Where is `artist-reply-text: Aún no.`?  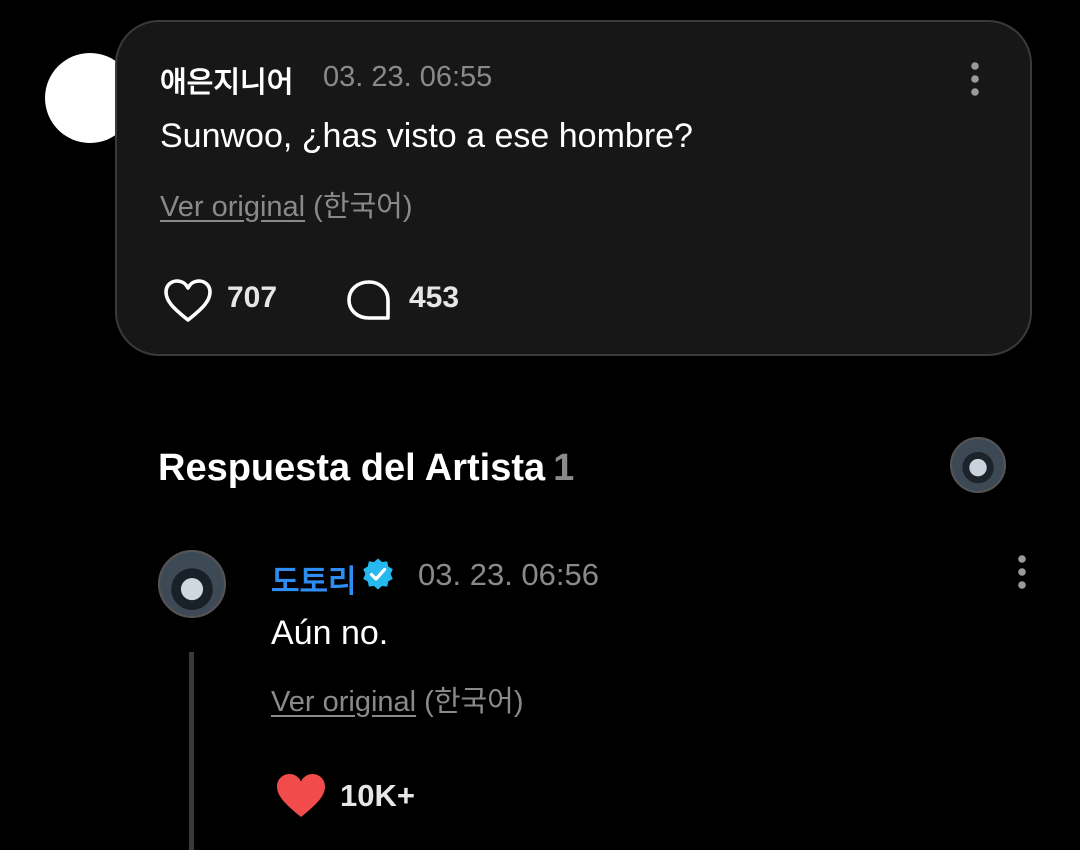 artist-reply-text: Aún no. is located at coordinates (330, 633).